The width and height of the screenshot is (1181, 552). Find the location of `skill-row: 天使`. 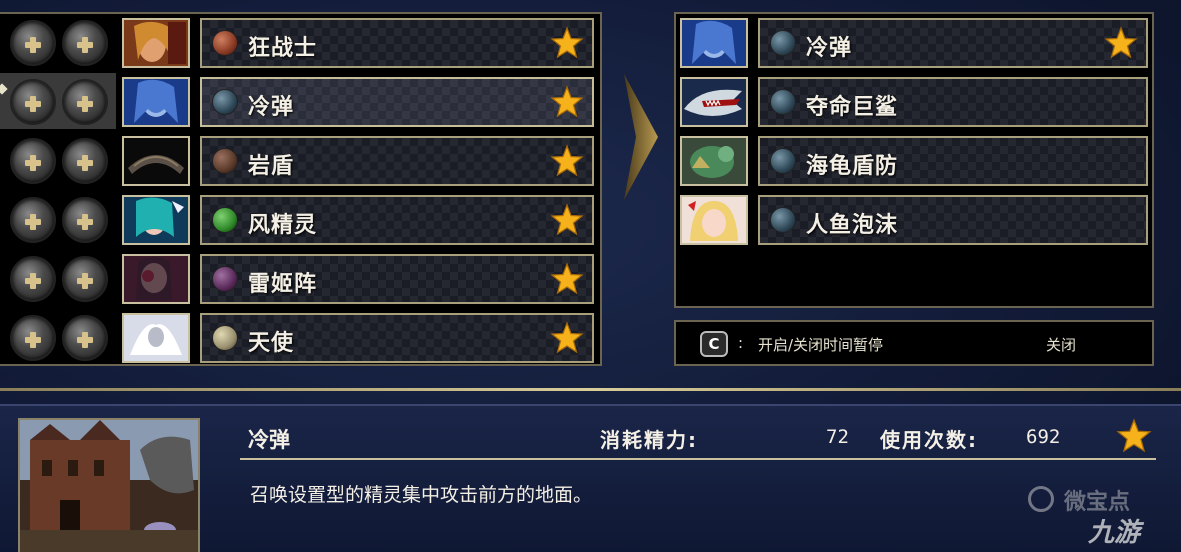

skill-row: 天使 is located at coordinates (300, 337).